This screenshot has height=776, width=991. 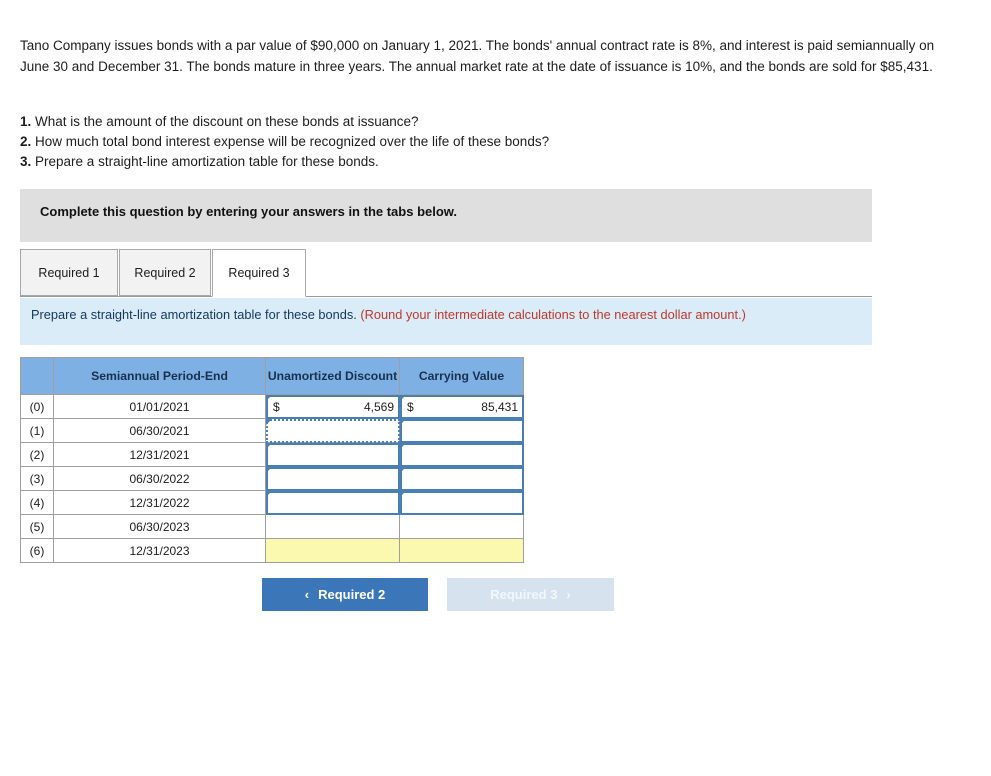 I want to click on tab-required-1: Required 1, so click(x=69, y=272).